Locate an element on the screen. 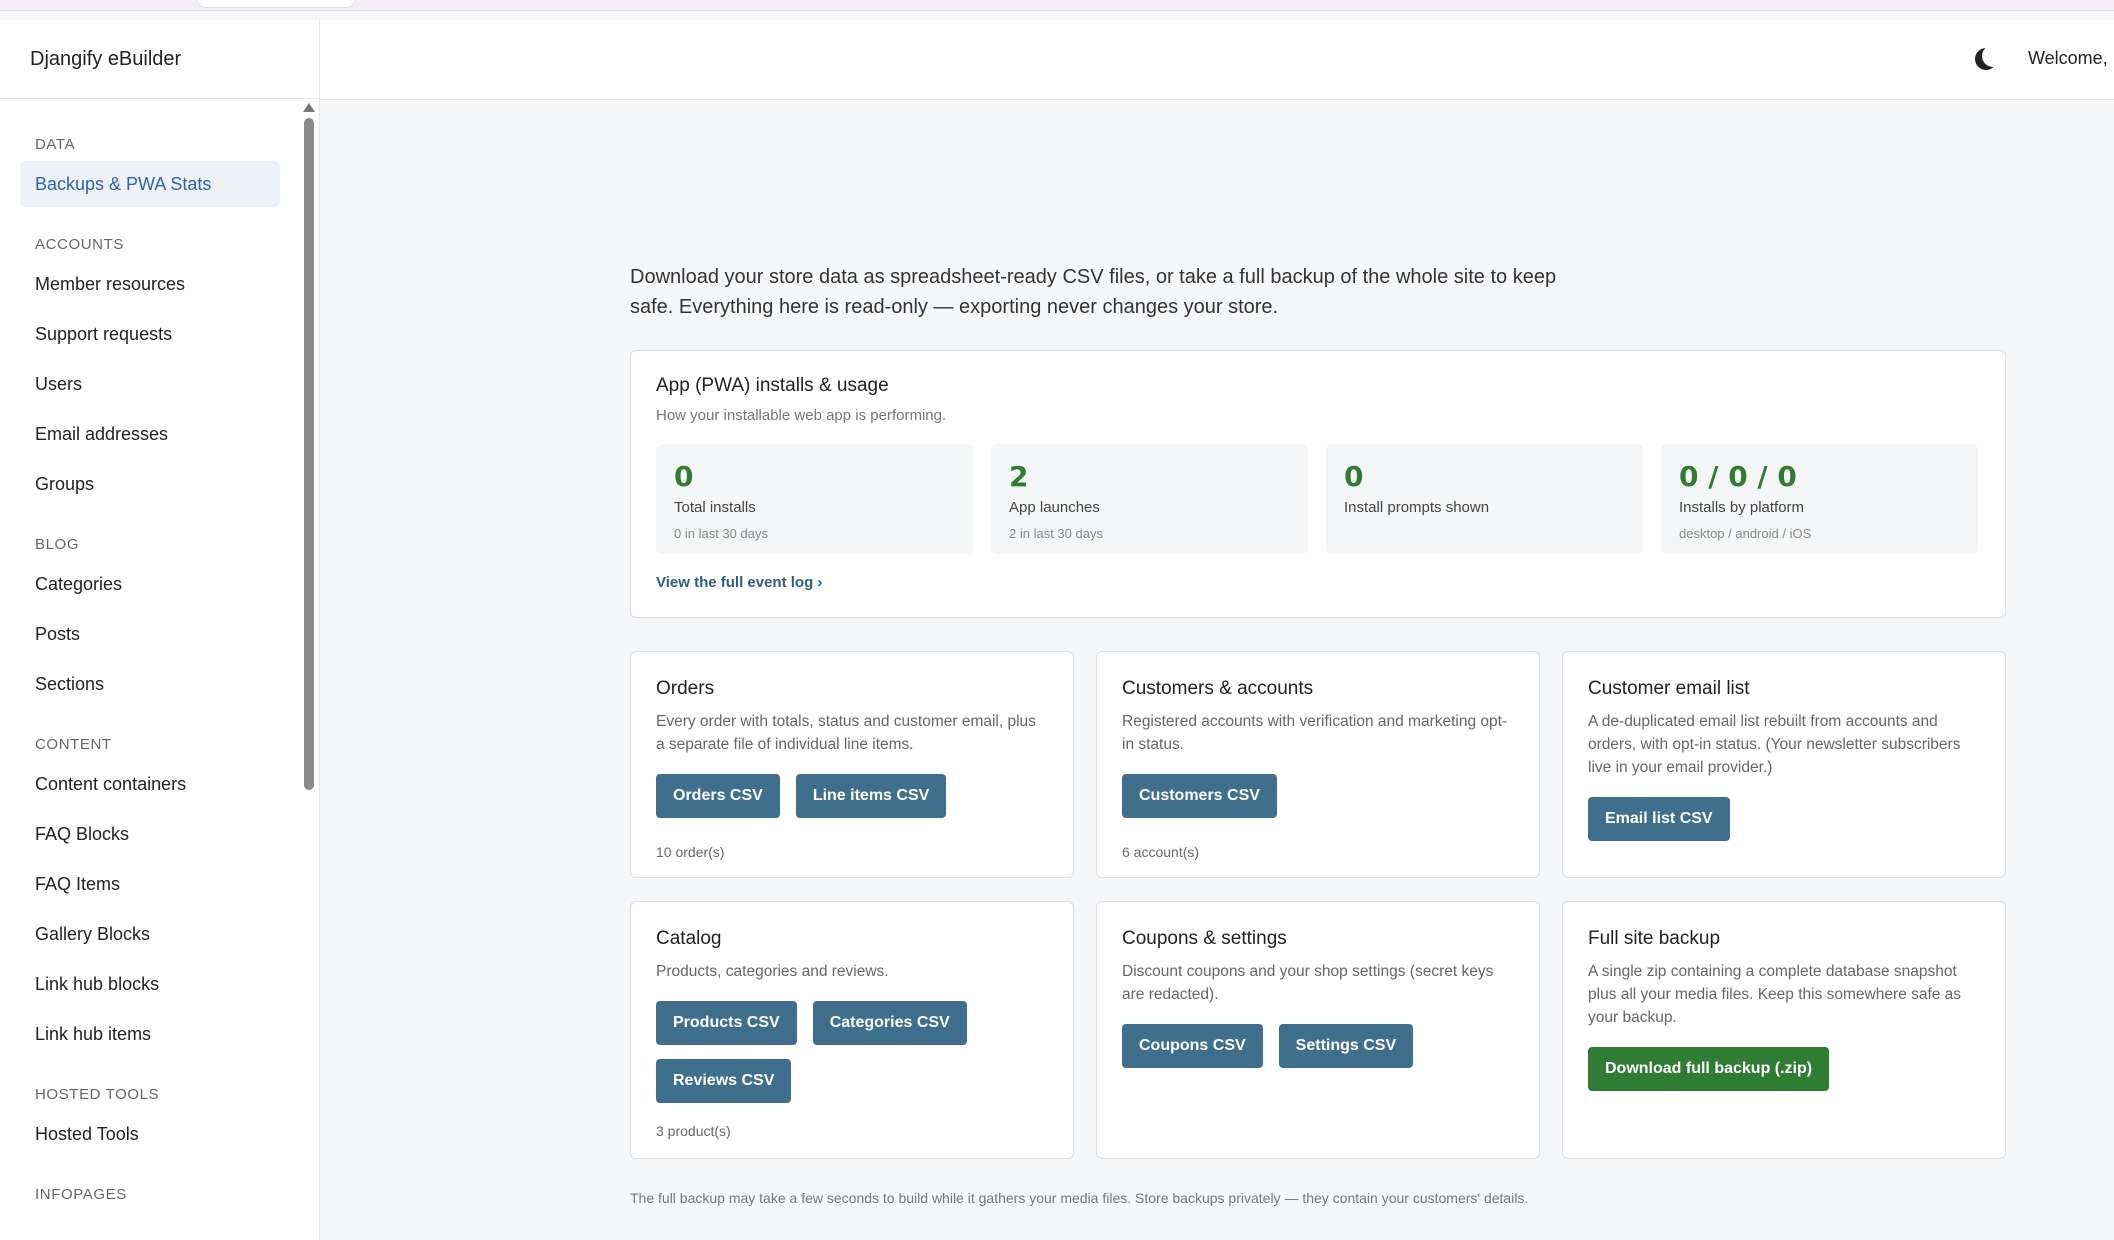 The width and height of the screenshot is (2114, 1240). nav-section-heading: DATA is located at coordinates (55, 144).